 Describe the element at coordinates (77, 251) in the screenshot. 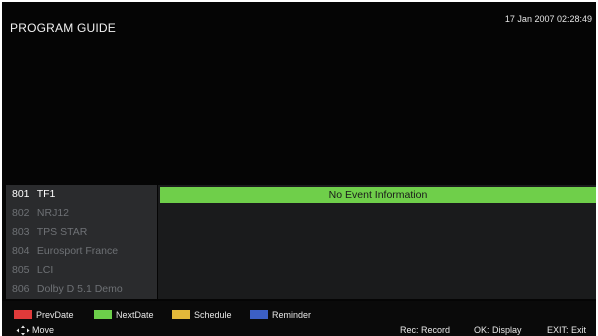

I see `channel-name: Eurosport France` at that location.